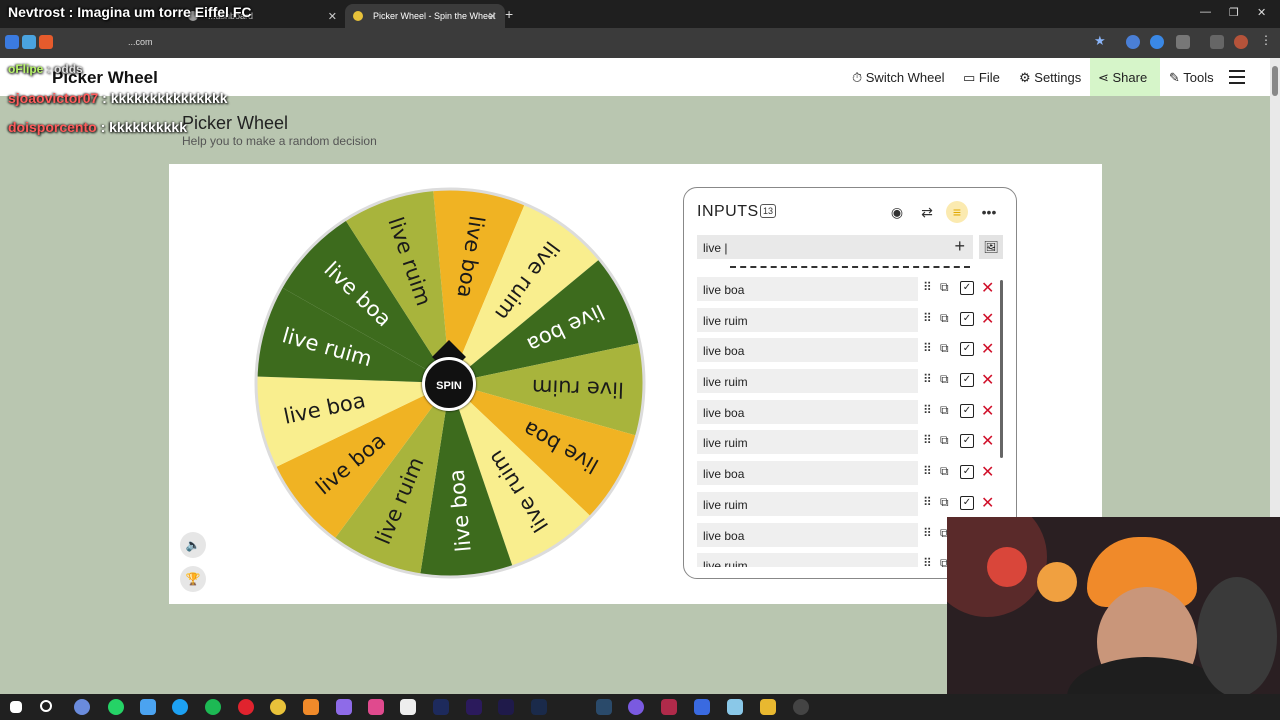  What do you see at coordinates (140, 42) in the screenshot?
I see `url-field: ...com` at bounding box center [140, 42].